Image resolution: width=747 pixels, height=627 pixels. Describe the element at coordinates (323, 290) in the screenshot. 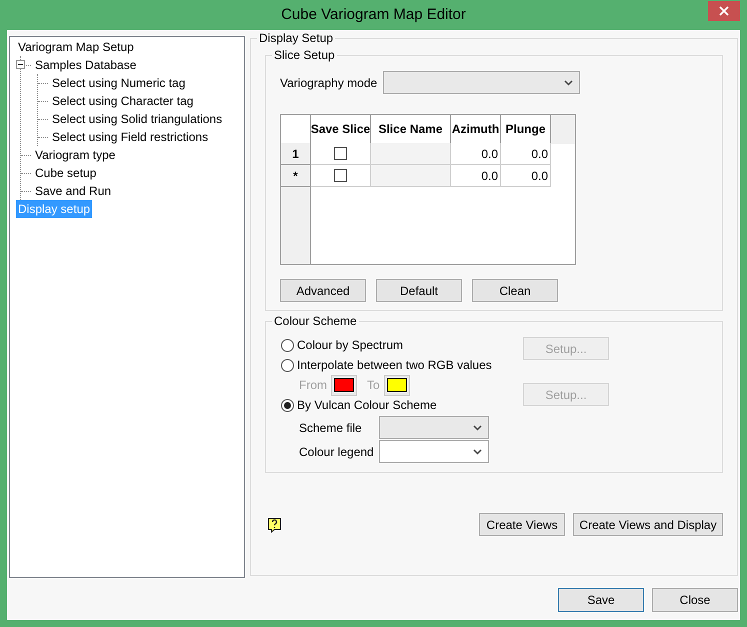

I see `button: Advanced` at that location.